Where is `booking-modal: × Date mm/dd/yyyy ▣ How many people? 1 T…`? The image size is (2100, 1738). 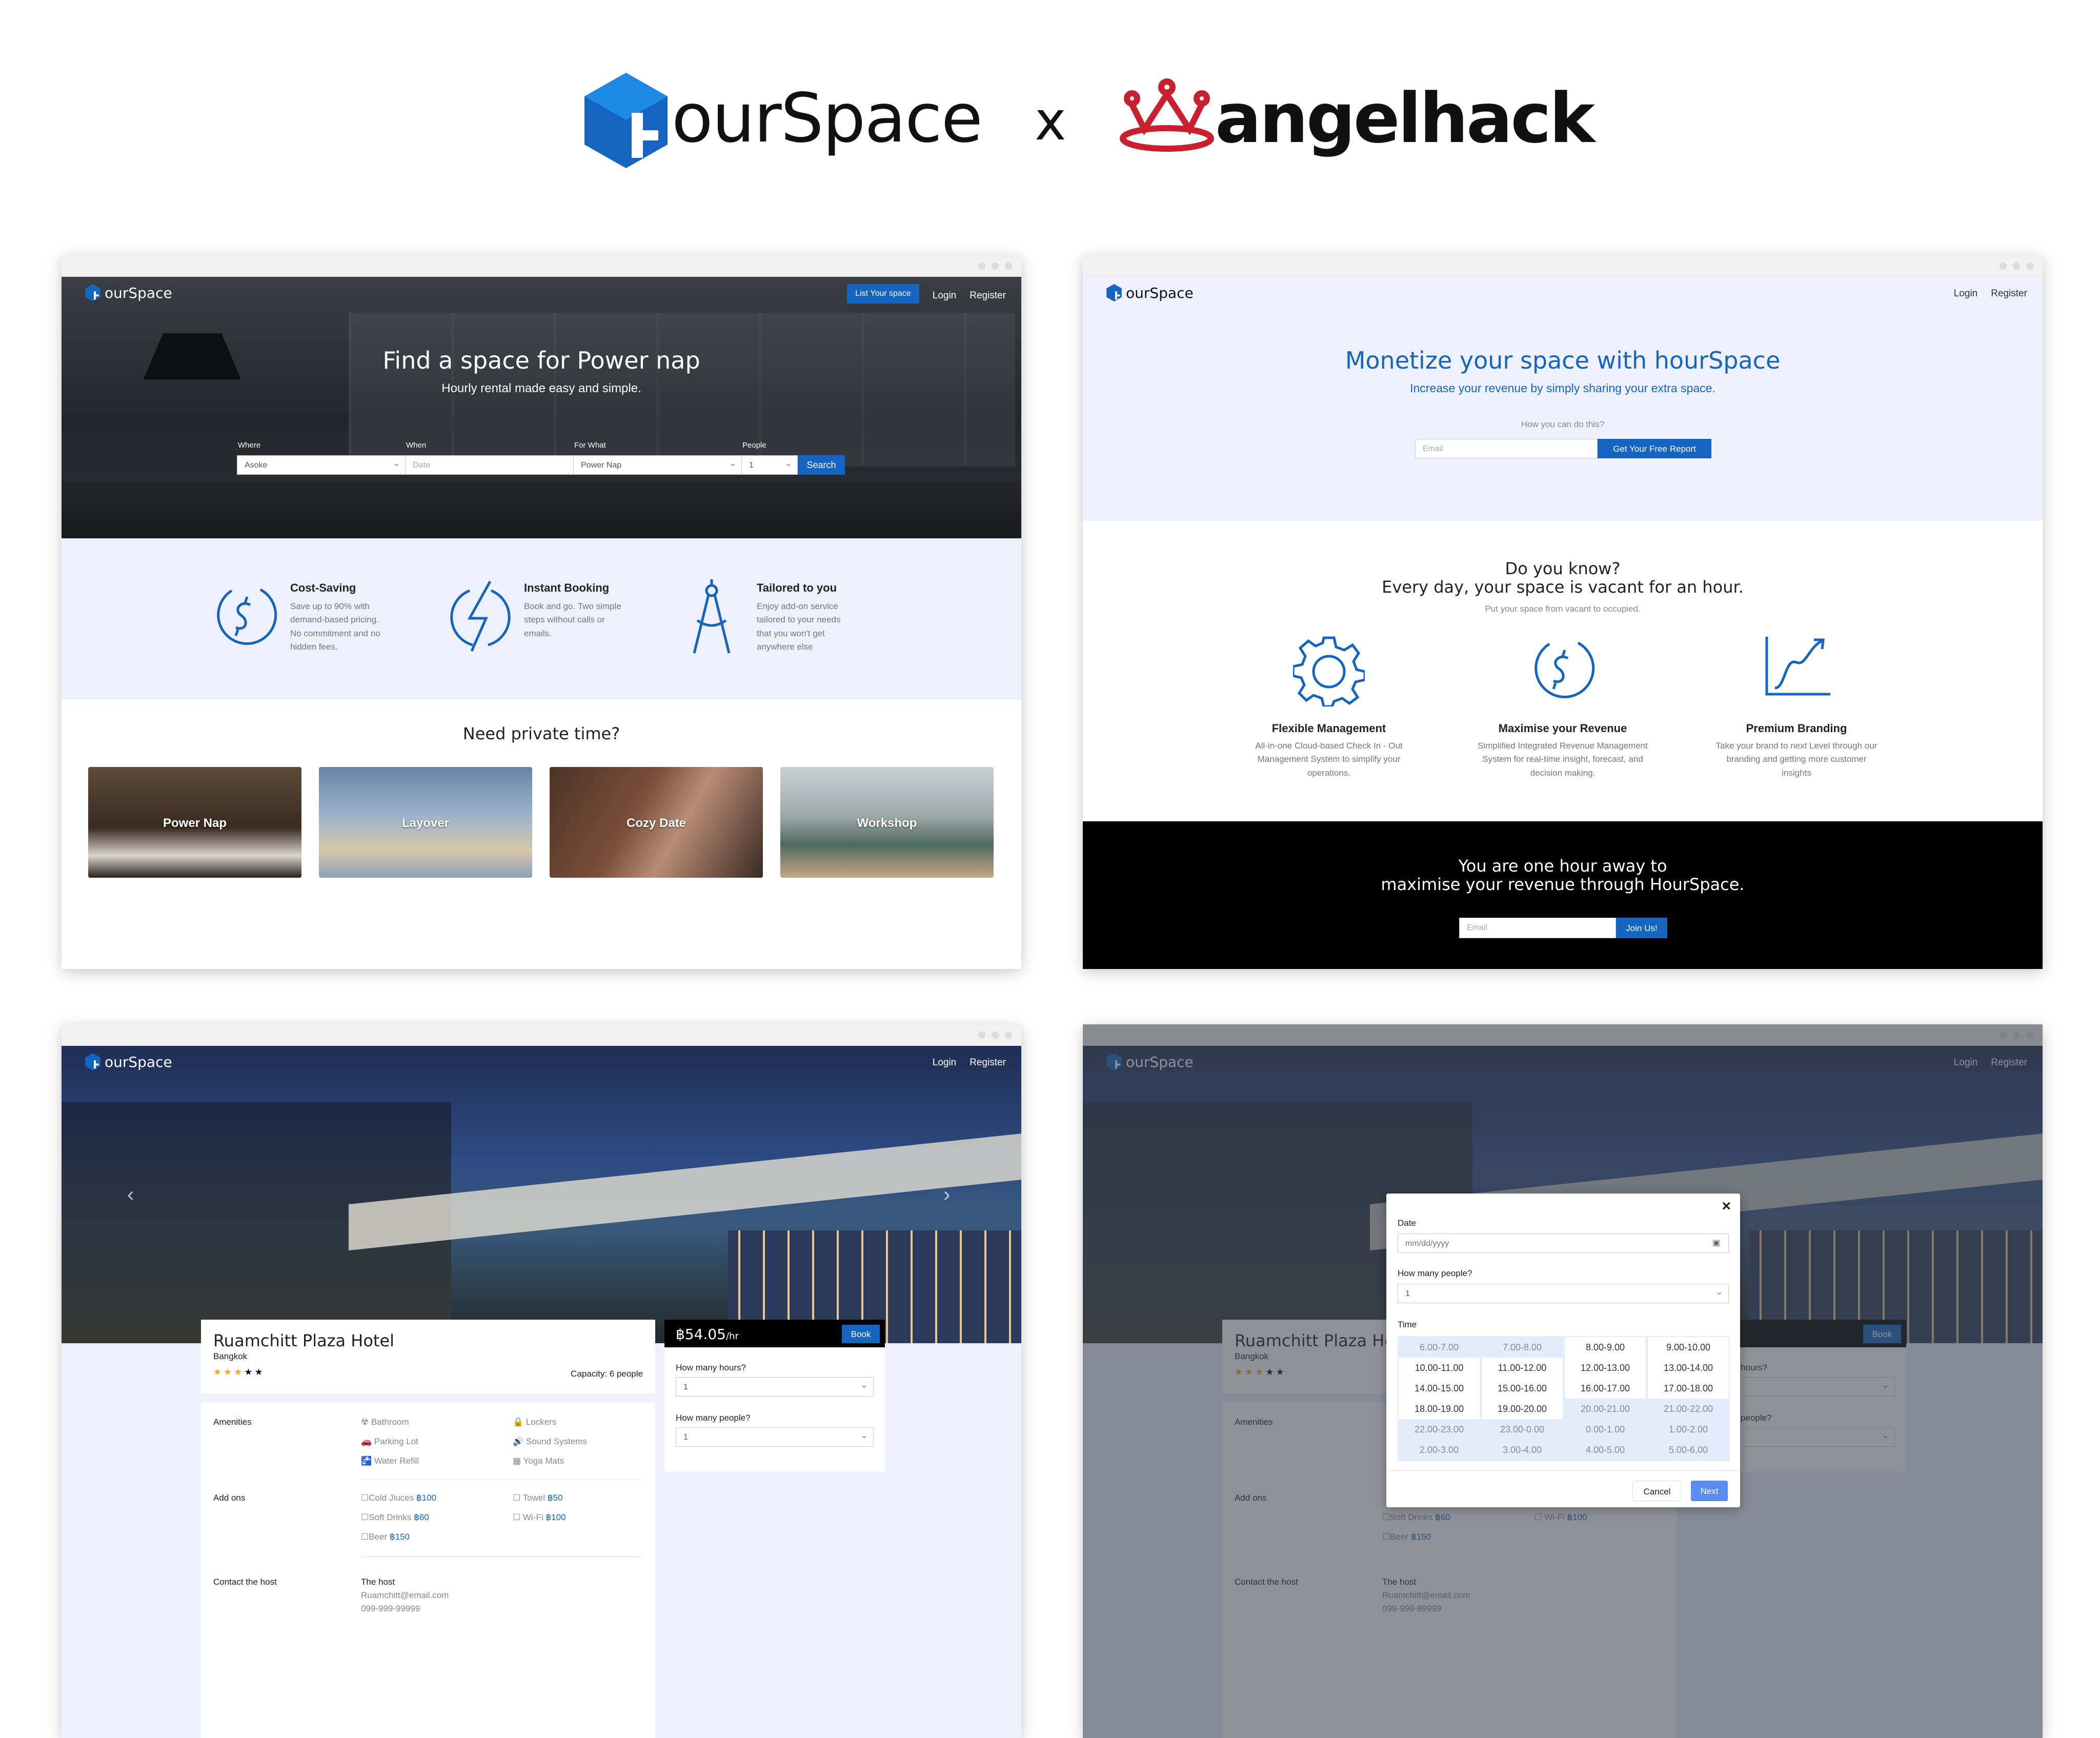
booking-modal: × Date mm/dd/yyyy ▣ How many people? 1 T… is located at coordinates (1563, 1350).